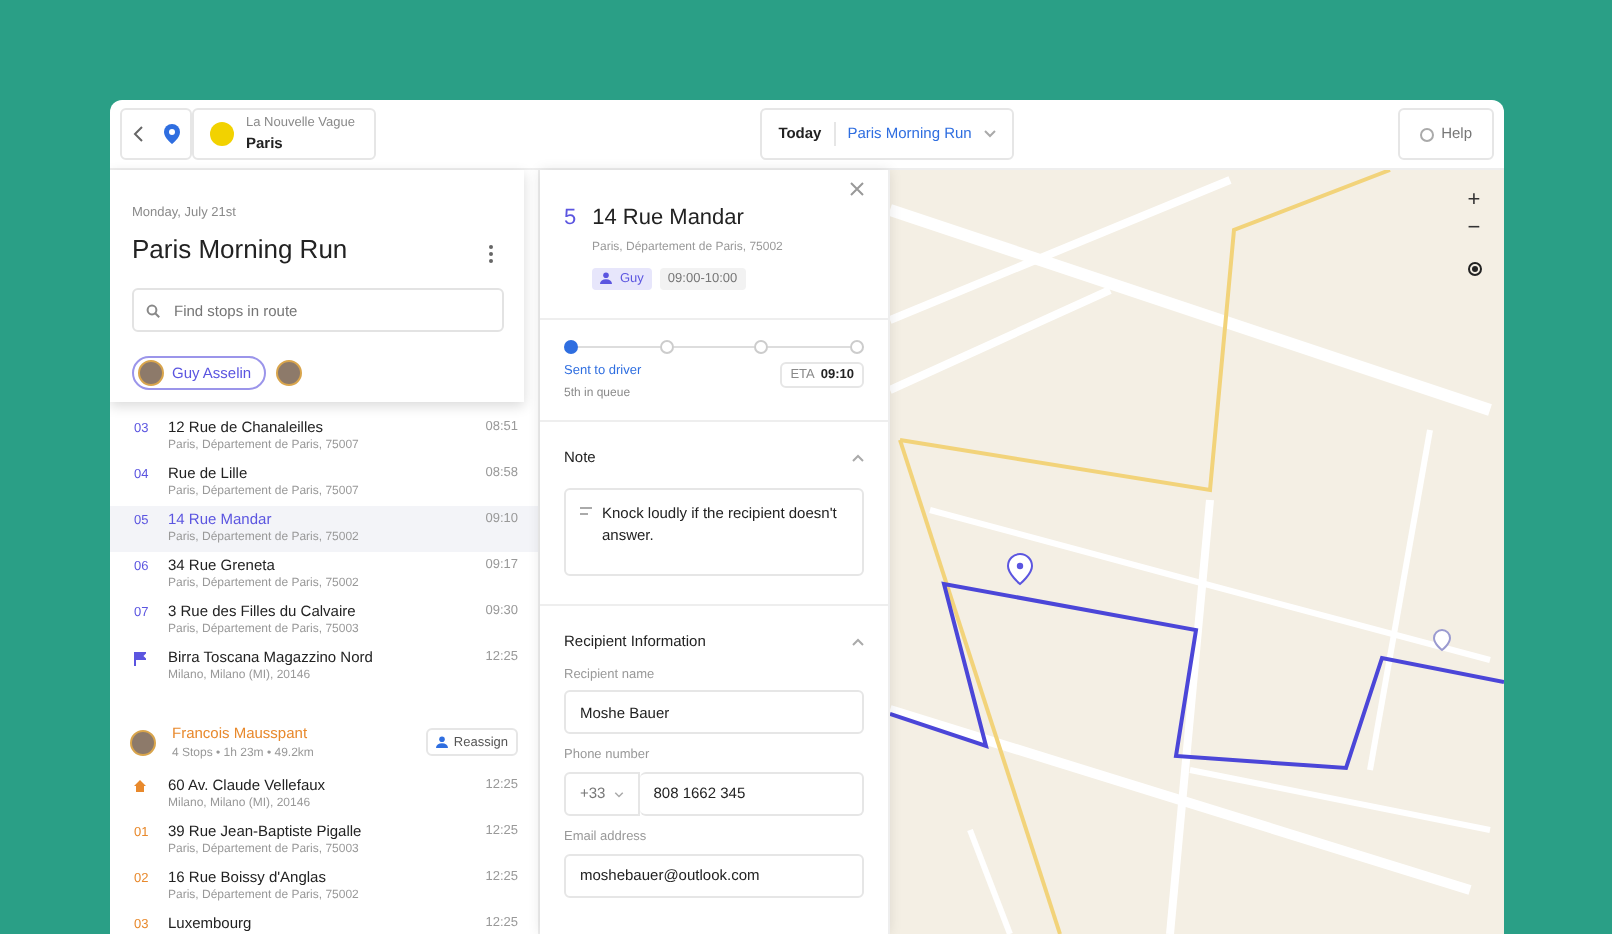 Image resolution: width=1612 pixels, height=934 pixels. I want to click on zoom-in-button: +, so click(1474, 200).